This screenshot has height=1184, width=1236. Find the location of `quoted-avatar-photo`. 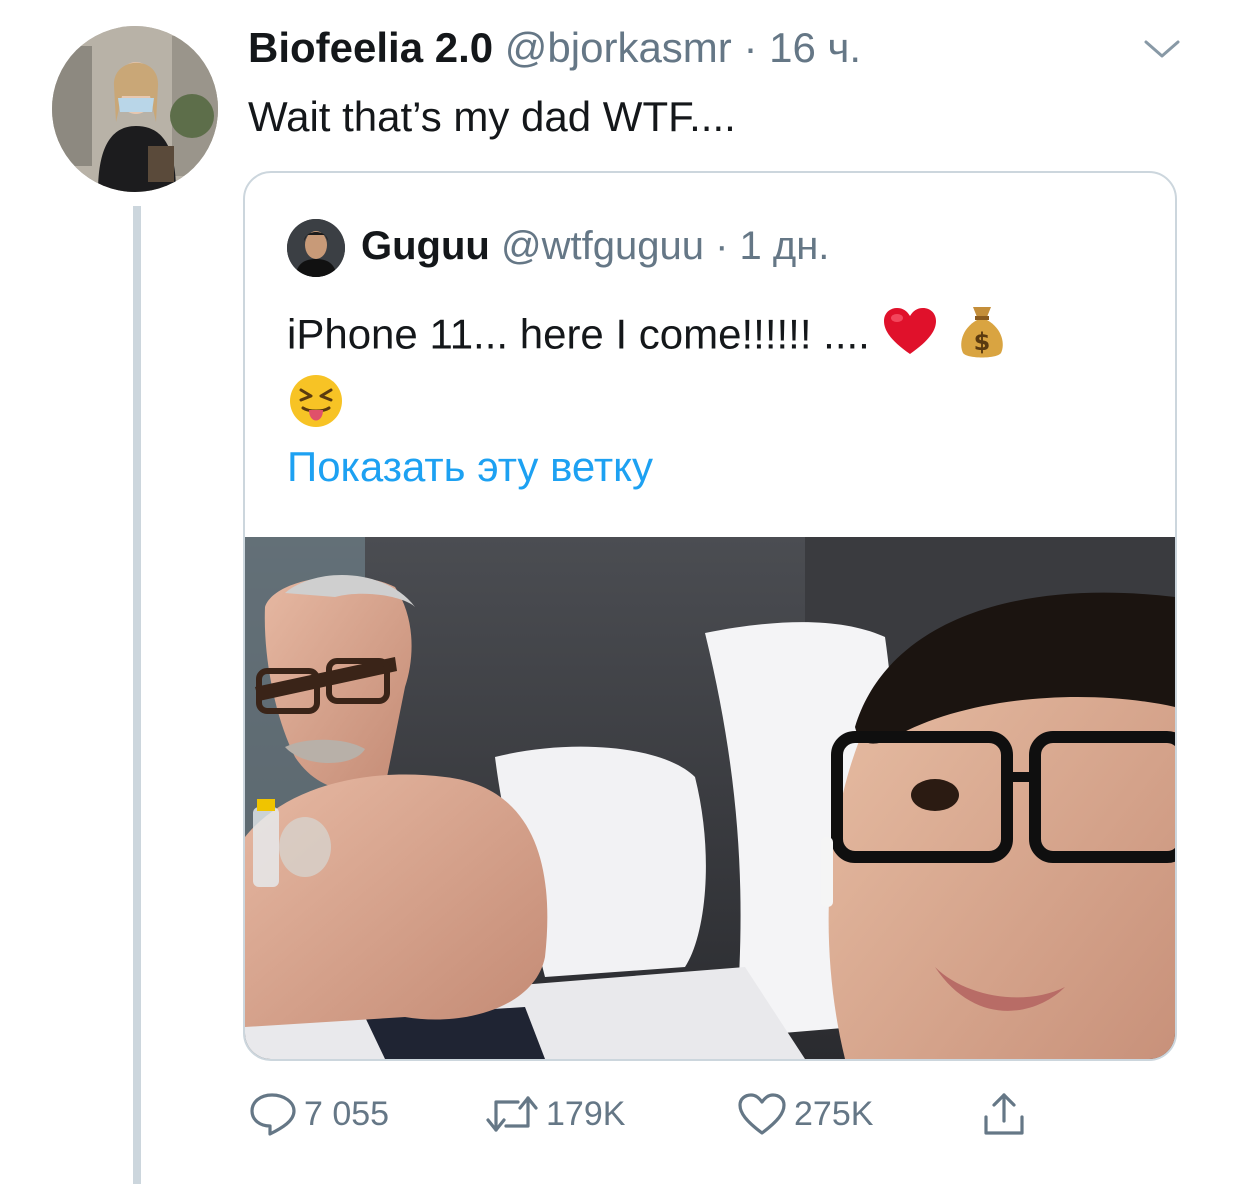

quoted-avatar-photo is located at coordinates (316, 248).